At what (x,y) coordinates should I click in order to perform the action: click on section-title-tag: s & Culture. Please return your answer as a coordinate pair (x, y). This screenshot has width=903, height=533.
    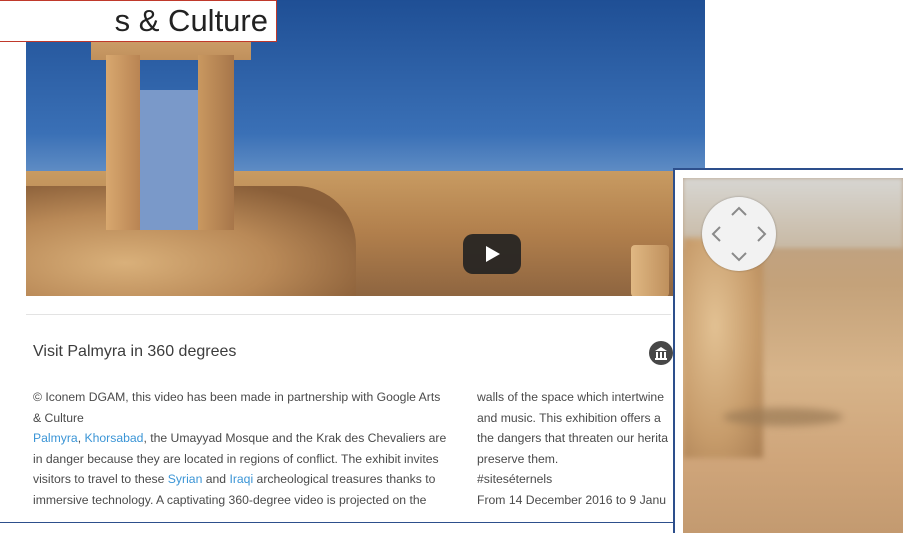
    Looking at the image, I should click on (138, 21).